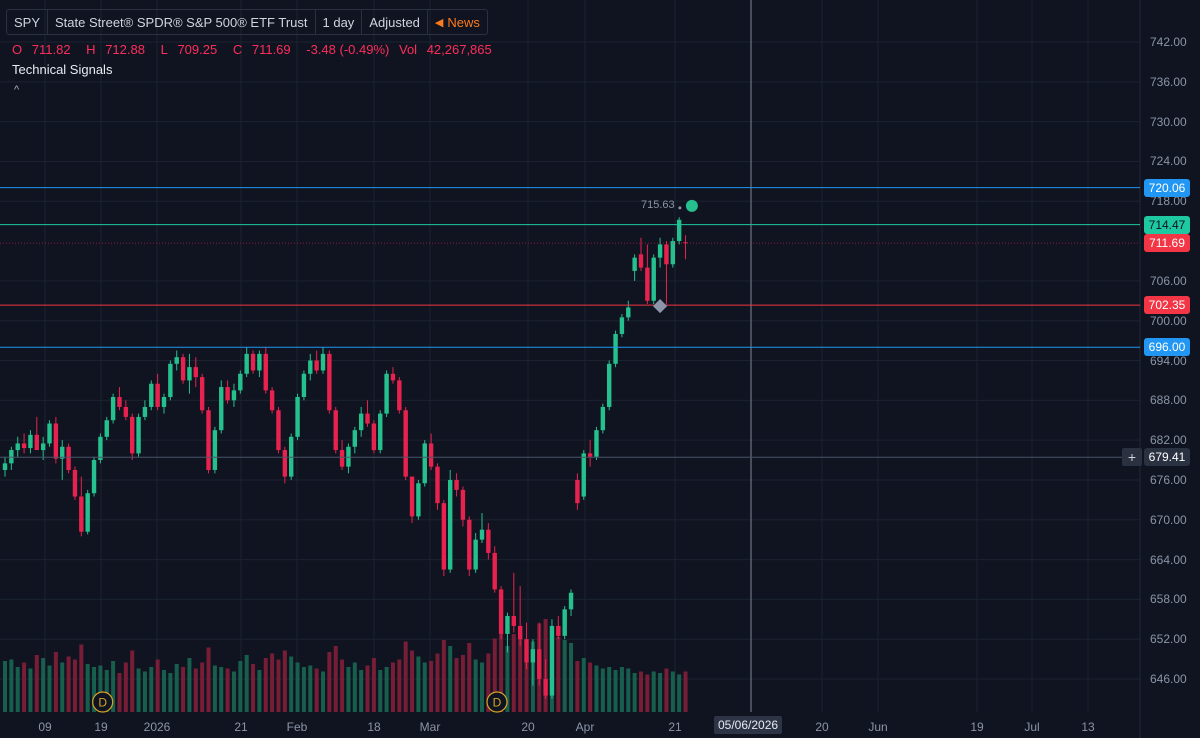  Describe the element at coordinates (16, 90) in the screenshot. I see `collapse-icon: ^` at that location.